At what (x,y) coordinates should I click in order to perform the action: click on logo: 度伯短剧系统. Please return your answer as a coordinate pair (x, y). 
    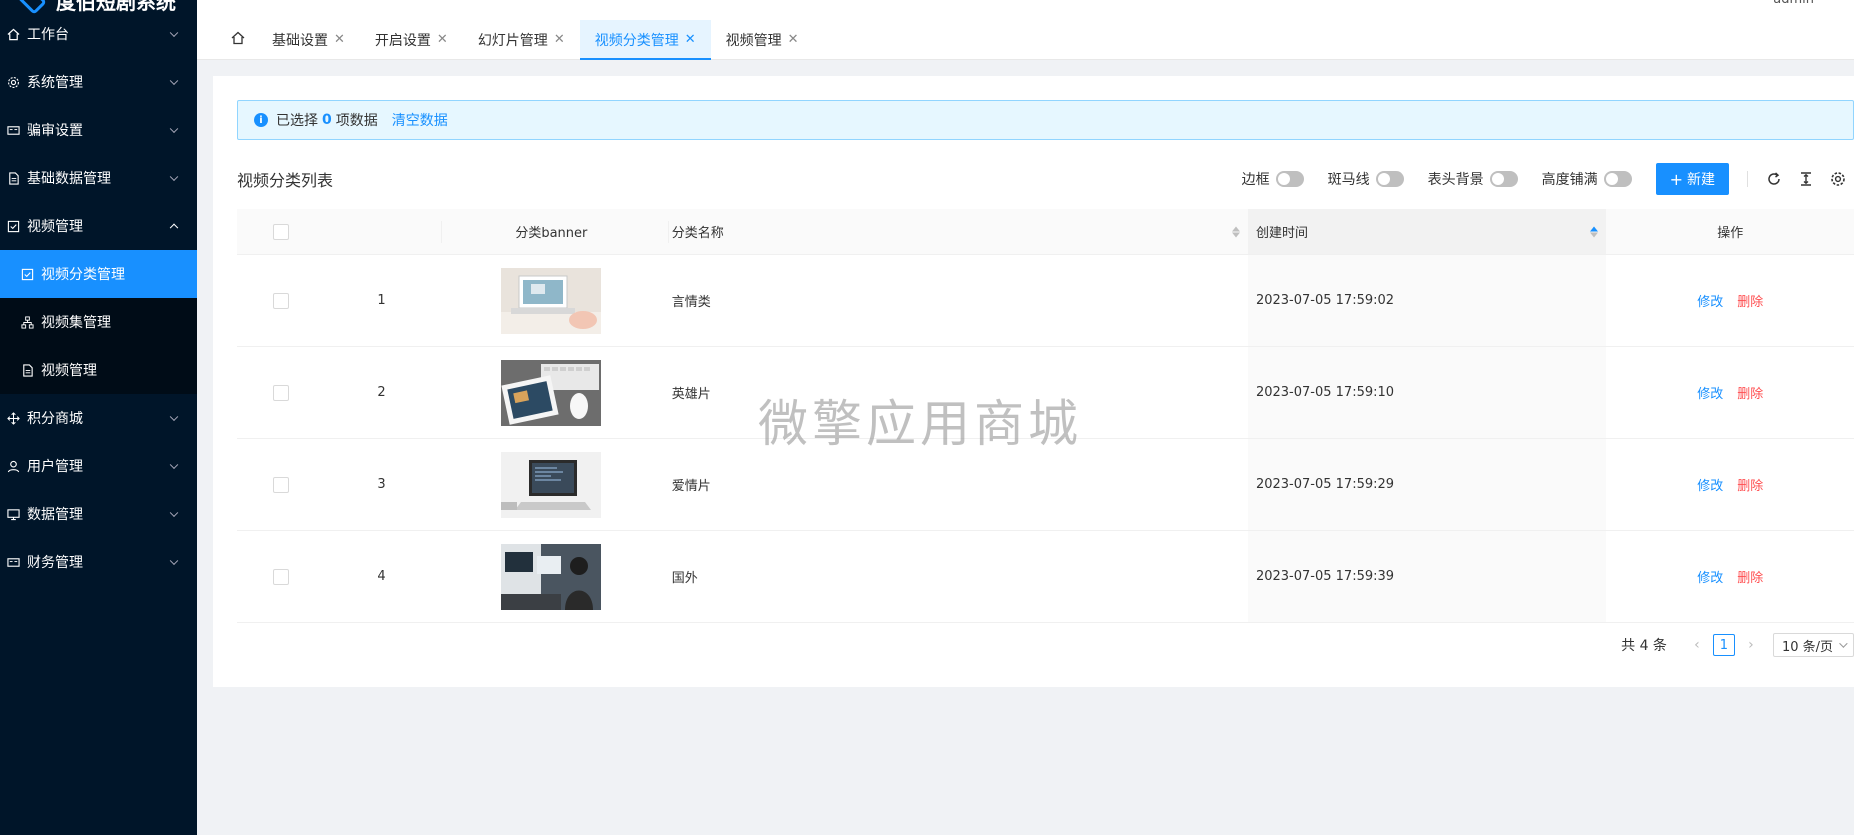
    Looking at the image, I should click on (98, 7).